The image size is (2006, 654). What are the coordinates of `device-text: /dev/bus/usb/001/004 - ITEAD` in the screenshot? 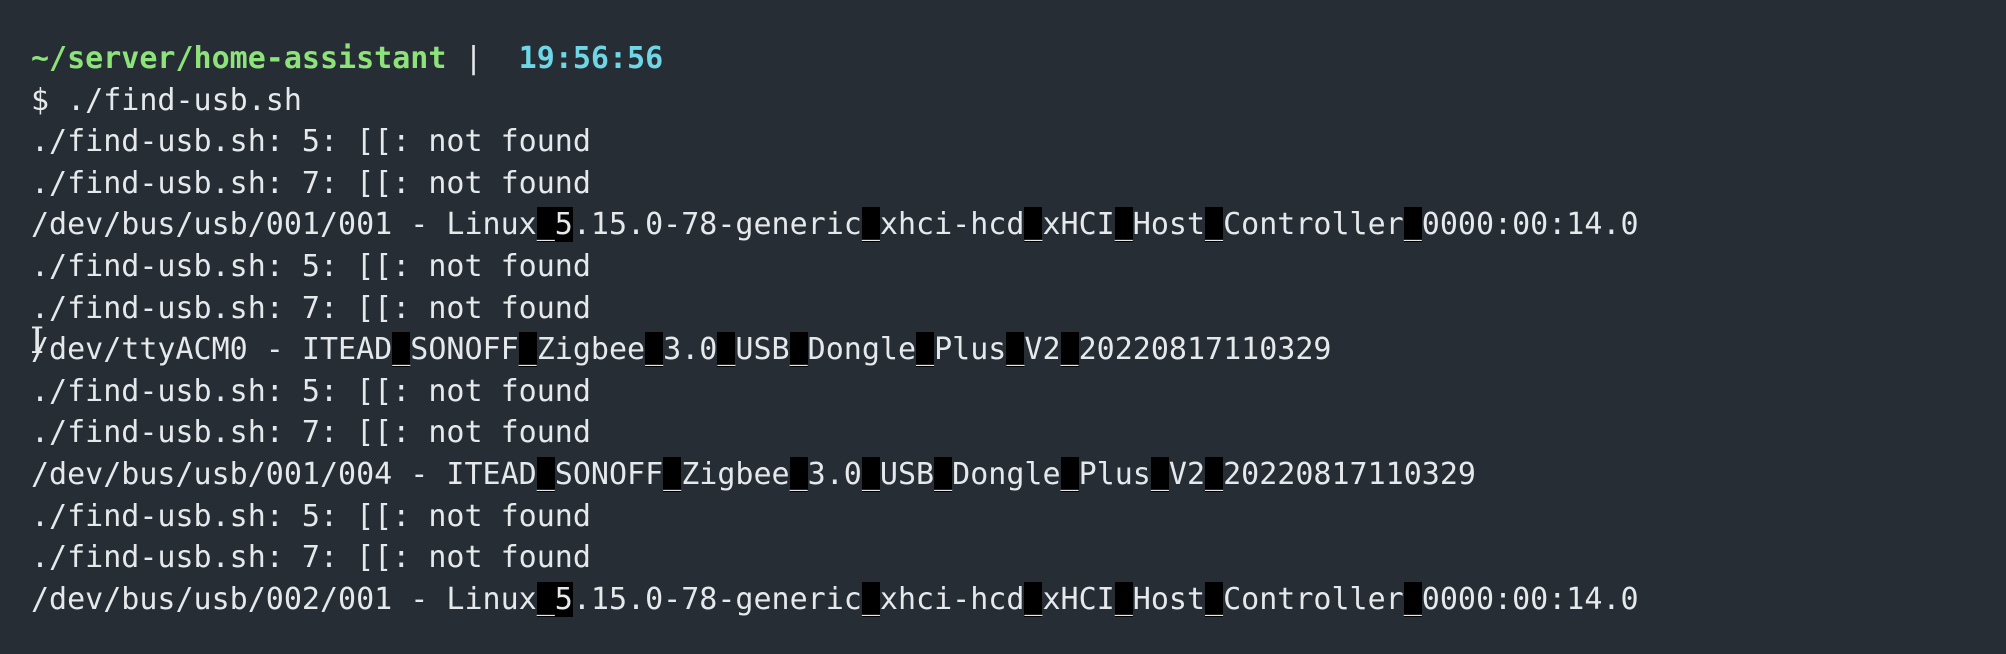 It's located at (284, 474).